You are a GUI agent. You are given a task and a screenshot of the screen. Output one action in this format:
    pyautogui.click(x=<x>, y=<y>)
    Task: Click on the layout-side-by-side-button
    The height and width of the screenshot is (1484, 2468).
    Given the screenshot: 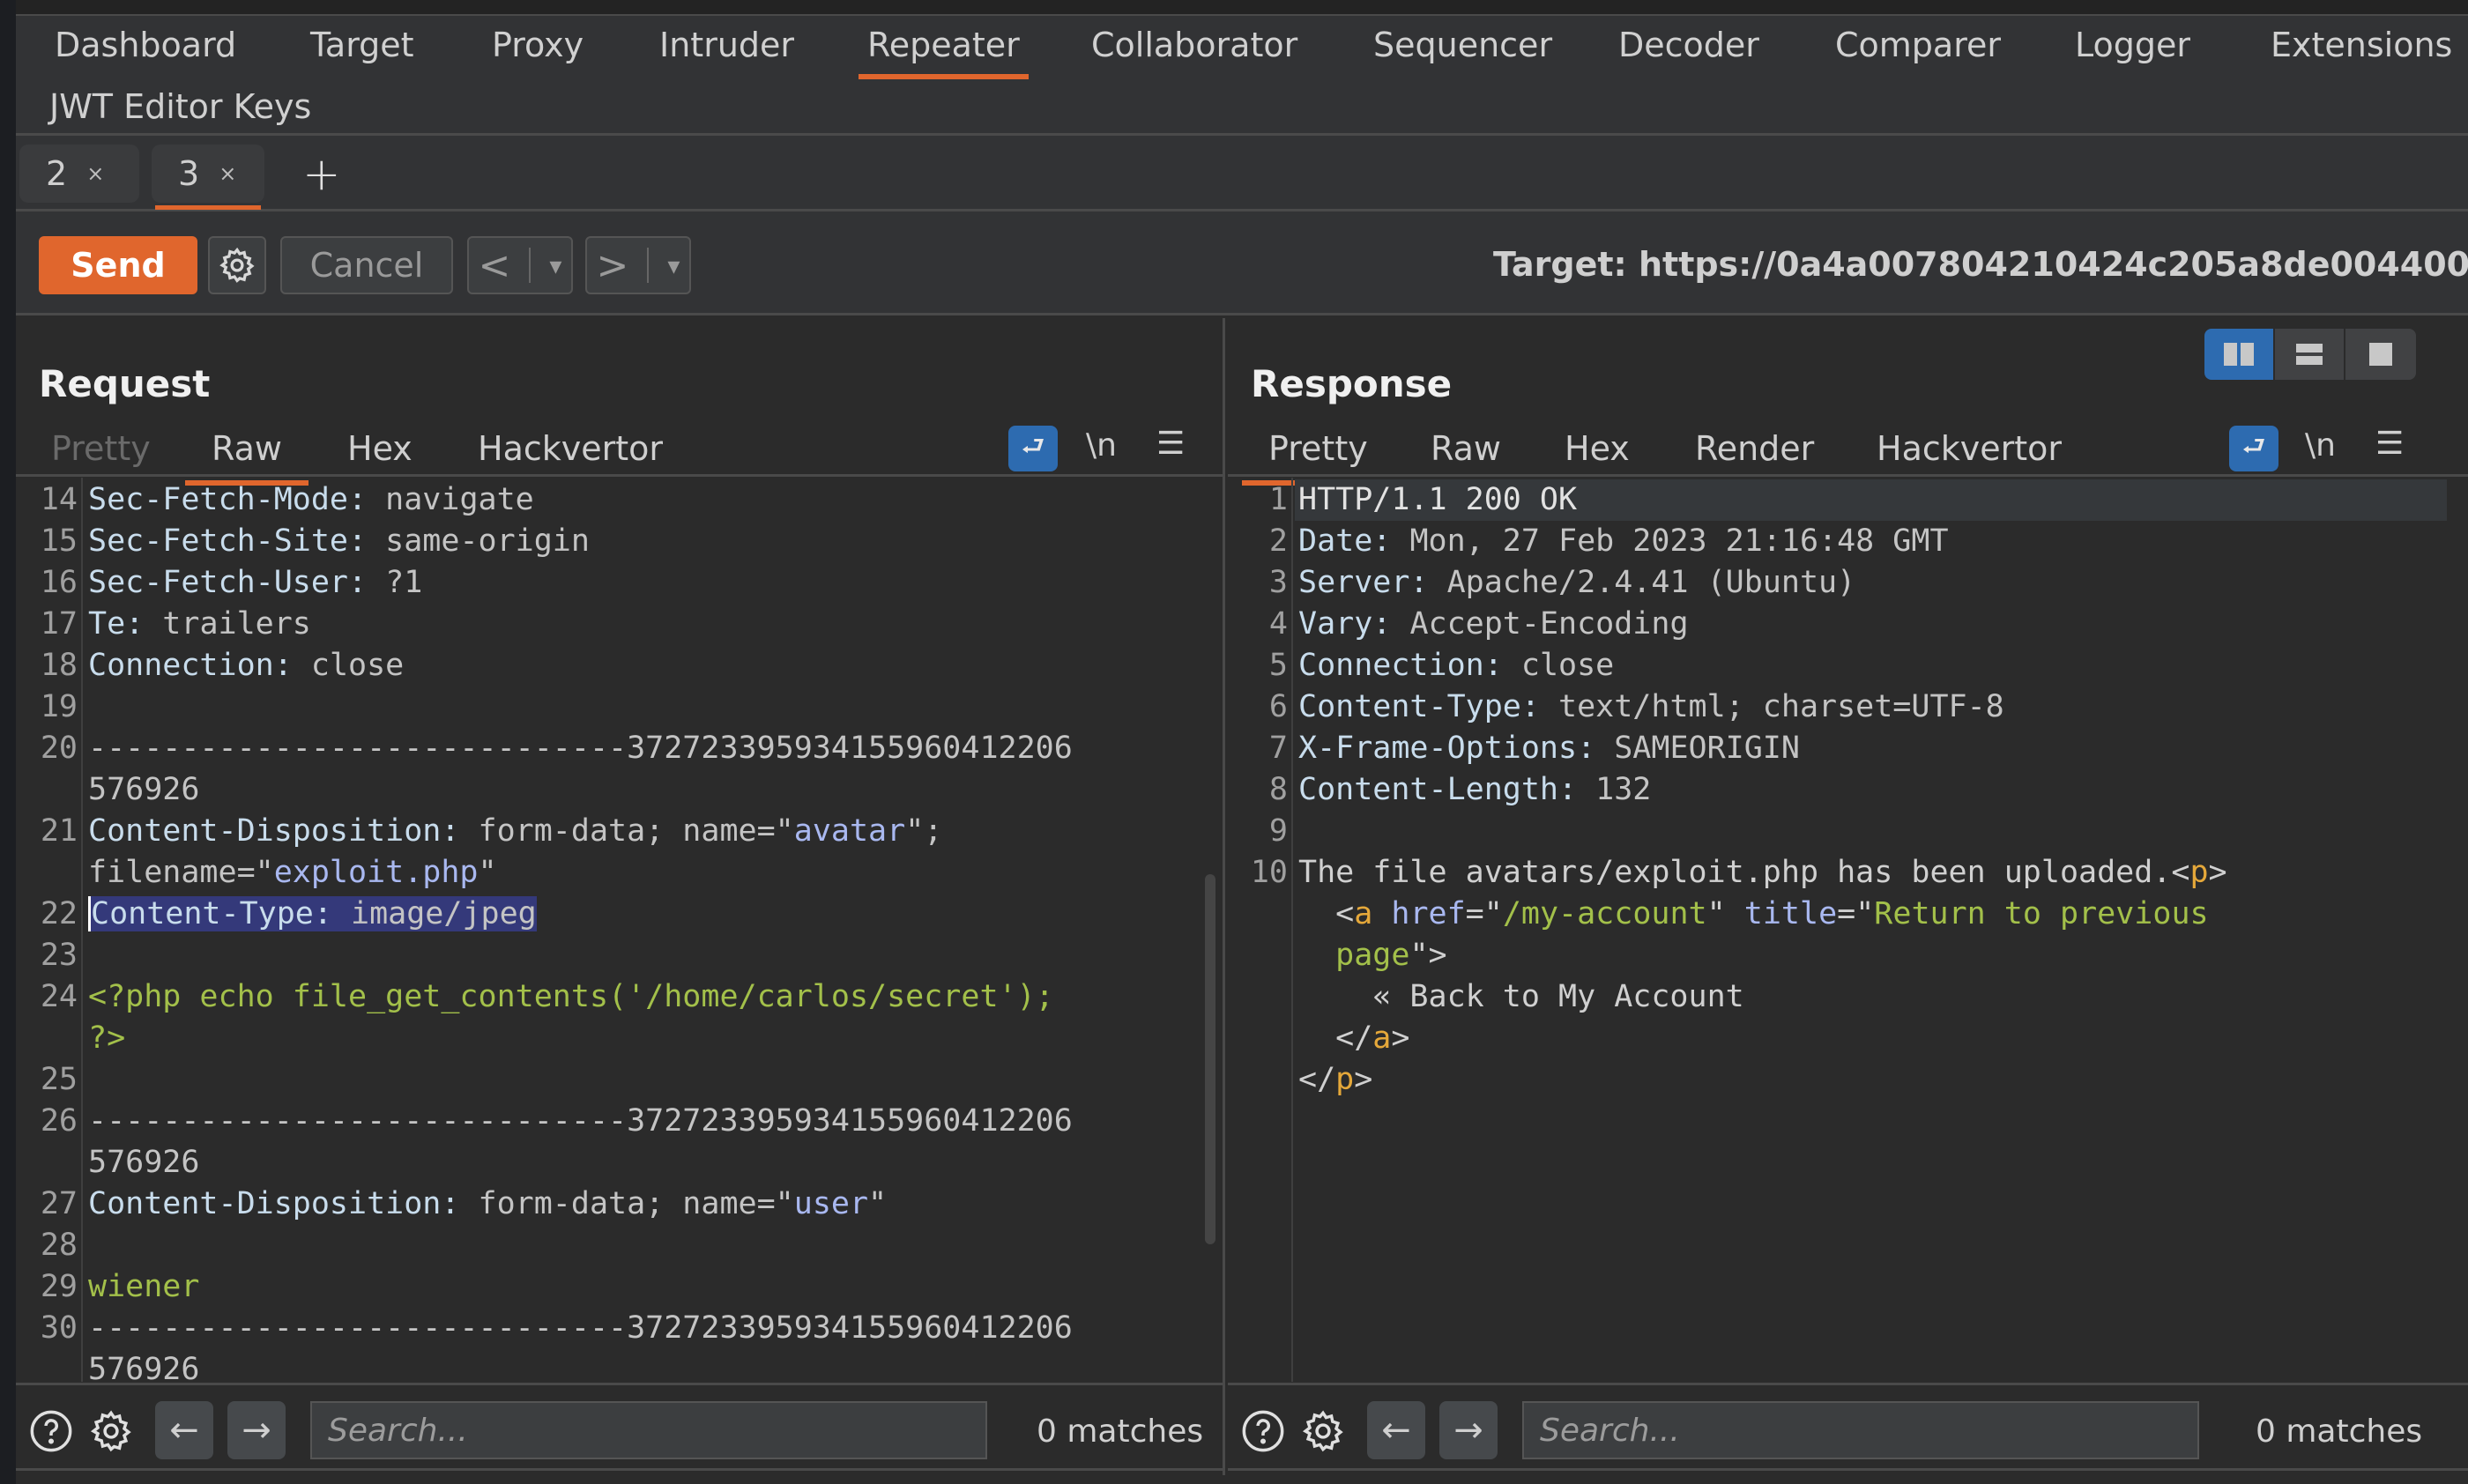 What is the action you would take?
    pyautogui.click(x=2239, y=354)
    